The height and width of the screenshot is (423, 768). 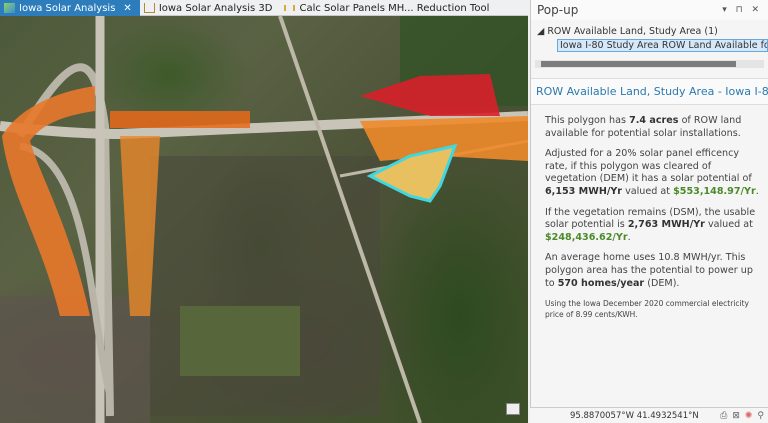 What do you see at coordinates (634, 415) in the screenshot?
I see `coordinate-readout: 95.8870057°W 41.4932541°N` at bounding box center [634, 415].